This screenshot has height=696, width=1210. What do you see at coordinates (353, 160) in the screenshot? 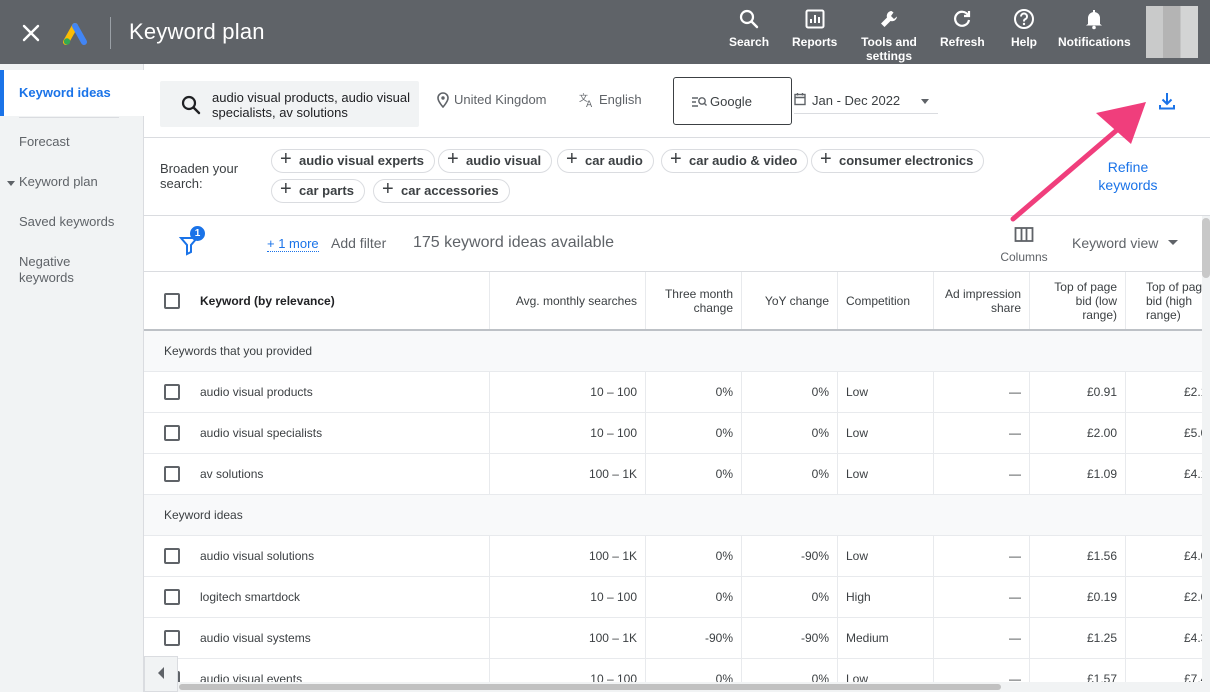
I see `broaden-chip: audio visual experts` at bounding box center [353, 160].